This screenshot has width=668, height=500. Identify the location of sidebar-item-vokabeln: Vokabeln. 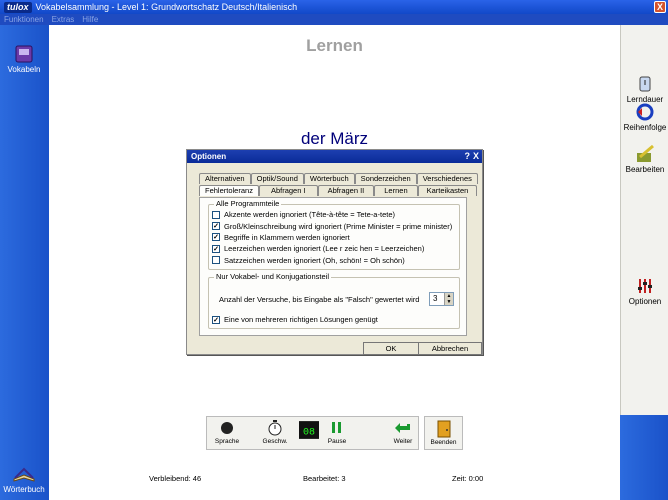
(24, 59).